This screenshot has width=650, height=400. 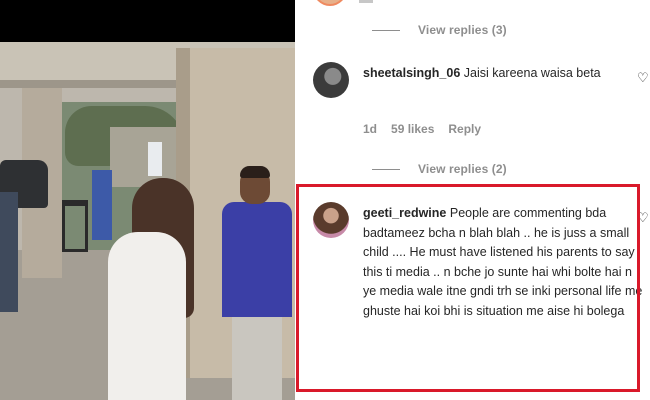 I want to click on view-replies-label: View replies (3), so click(x=462, y=30).